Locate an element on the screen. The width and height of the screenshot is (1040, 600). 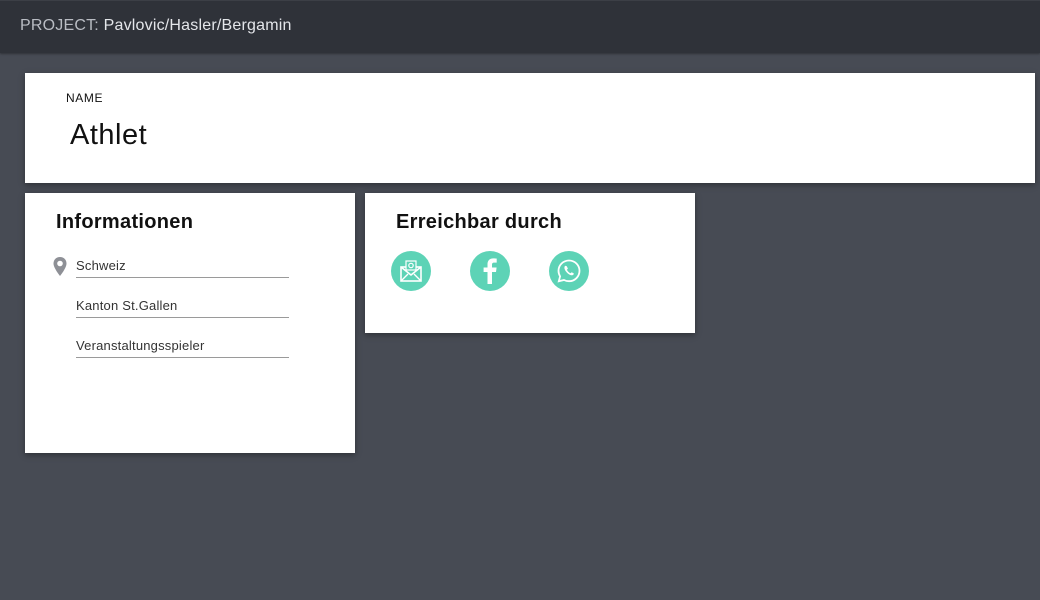
role-field: Veranstaltungsspieler is located at coordinates (182, 346).